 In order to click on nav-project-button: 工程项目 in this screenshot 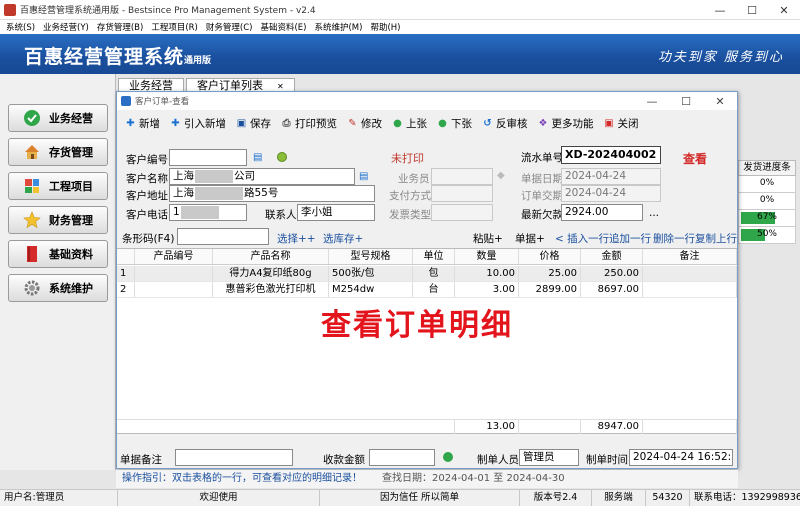, I will do `click(58, 186)`.